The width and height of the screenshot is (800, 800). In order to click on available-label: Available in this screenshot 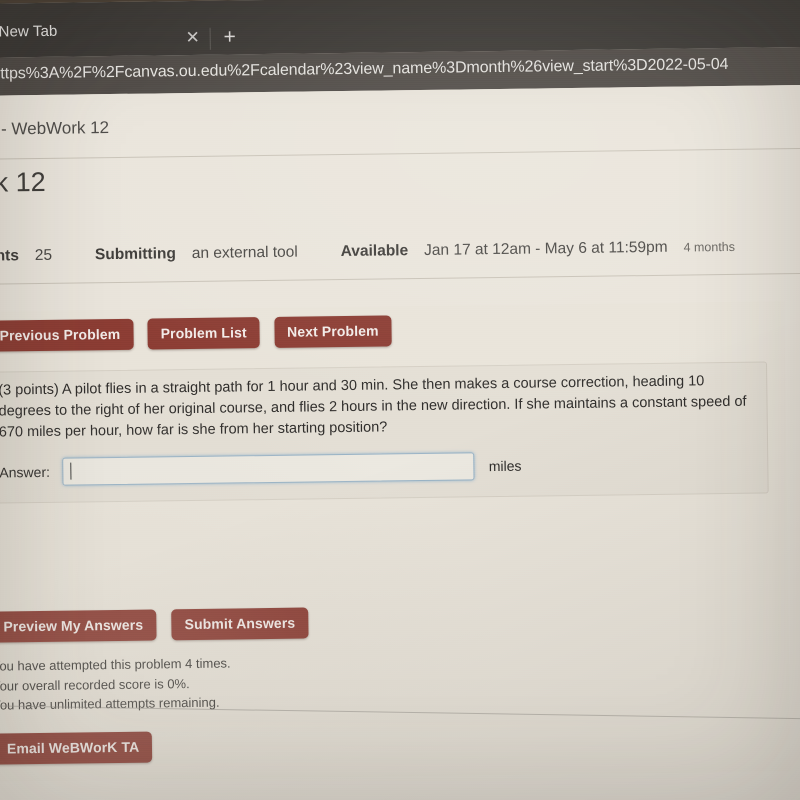, I will do `click(374, 251)`.